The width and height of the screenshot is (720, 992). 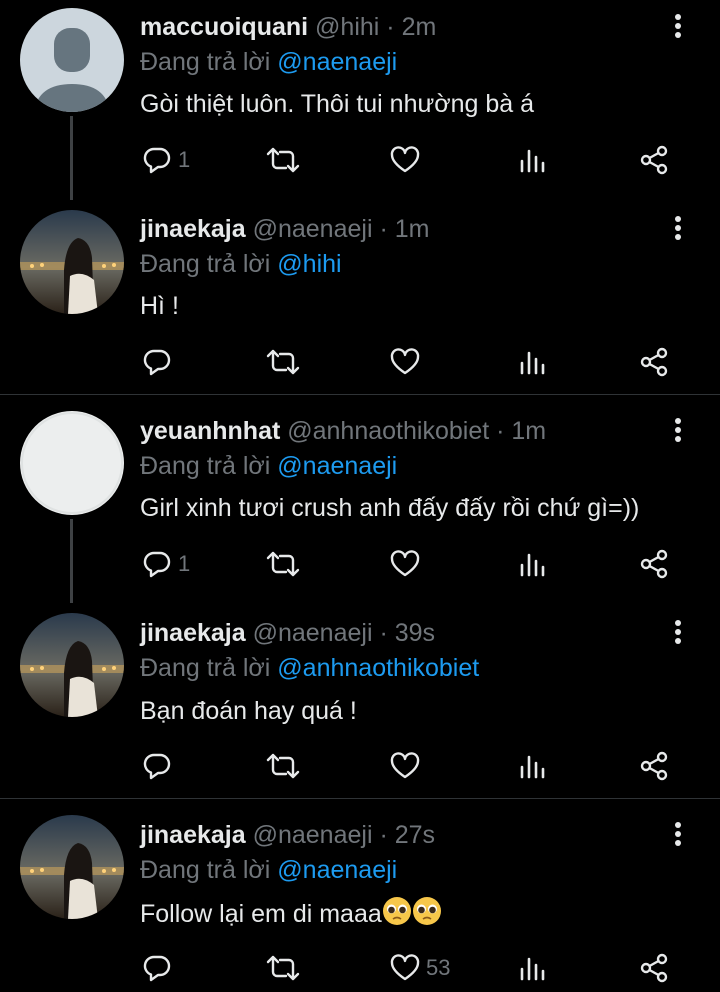 I want to click on username: @hihi, so click(x=347, y=27).